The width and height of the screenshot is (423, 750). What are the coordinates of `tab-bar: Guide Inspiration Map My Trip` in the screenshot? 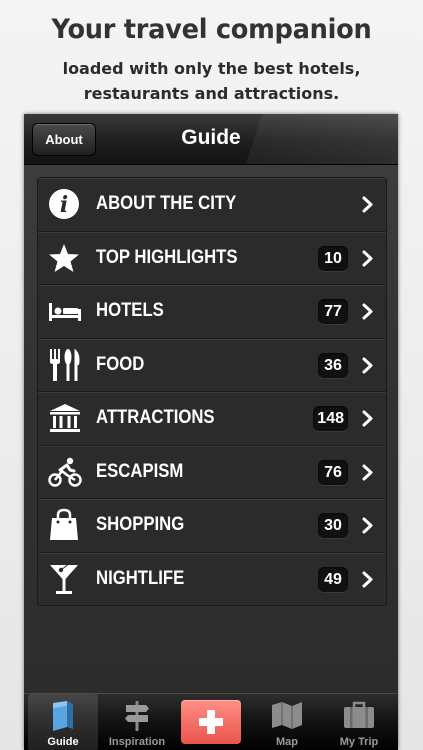 It's located at (211, 721).